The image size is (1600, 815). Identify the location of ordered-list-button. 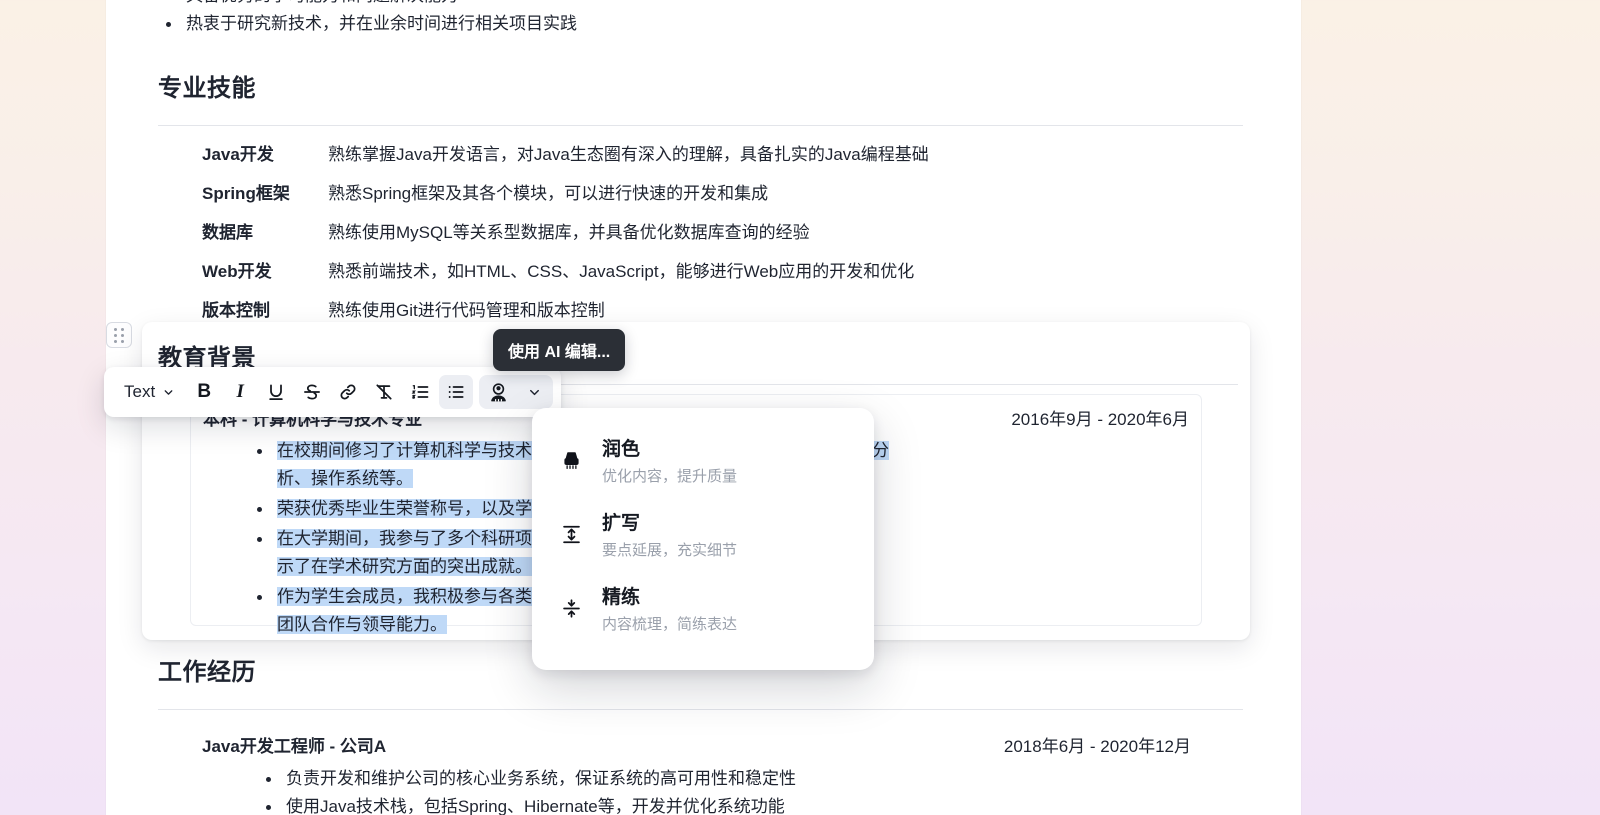
(420, 392).